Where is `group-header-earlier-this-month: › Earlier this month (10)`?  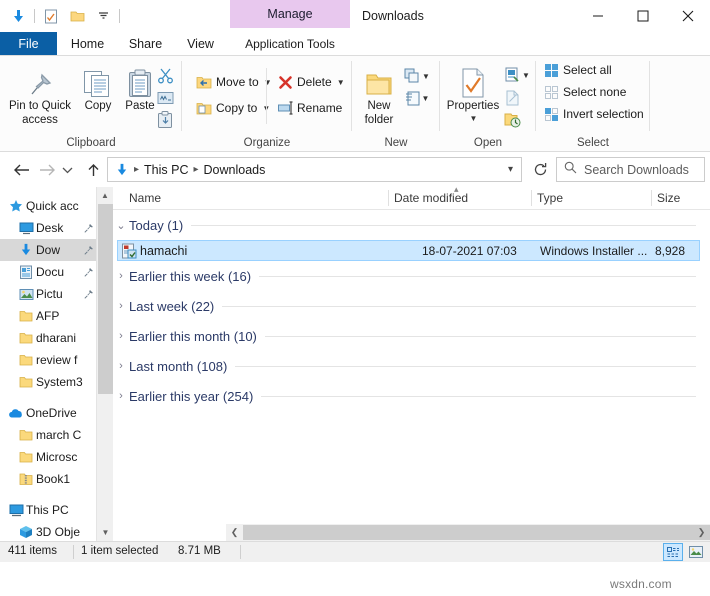 group-header-earlier-this-month: › Earlier this month (10) is located at coordinates (411, 336).